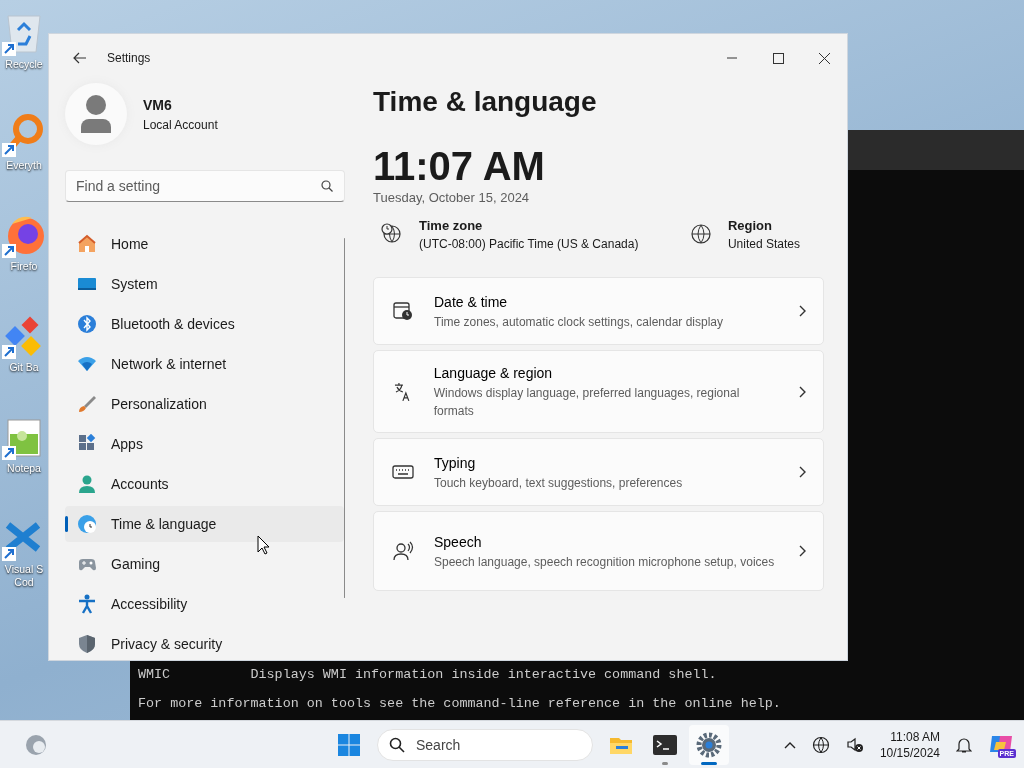 Image resolution: width=1024 pixels, height=768 pixels. I want to click on settings-card: Date & time Time zones, automatic clock settings, calendar display, so click(598, 311).